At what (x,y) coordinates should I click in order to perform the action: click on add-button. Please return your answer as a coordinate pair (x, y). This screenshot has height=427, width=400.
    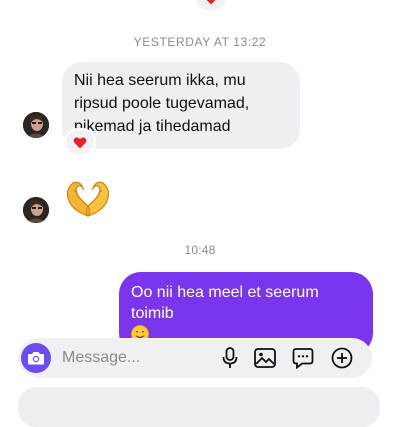
    Looking at the image, I should click on (342, 358).